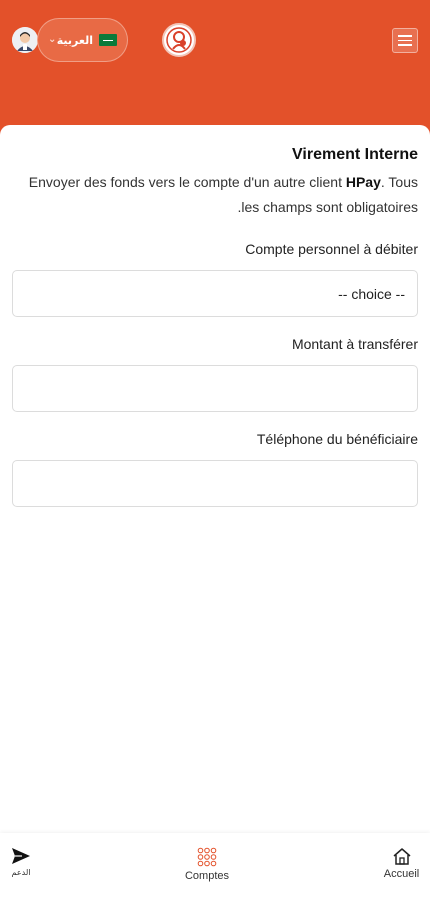  Describe the element at coordinates (401, 856) in the screenshot. I see `home-icon` at that location.